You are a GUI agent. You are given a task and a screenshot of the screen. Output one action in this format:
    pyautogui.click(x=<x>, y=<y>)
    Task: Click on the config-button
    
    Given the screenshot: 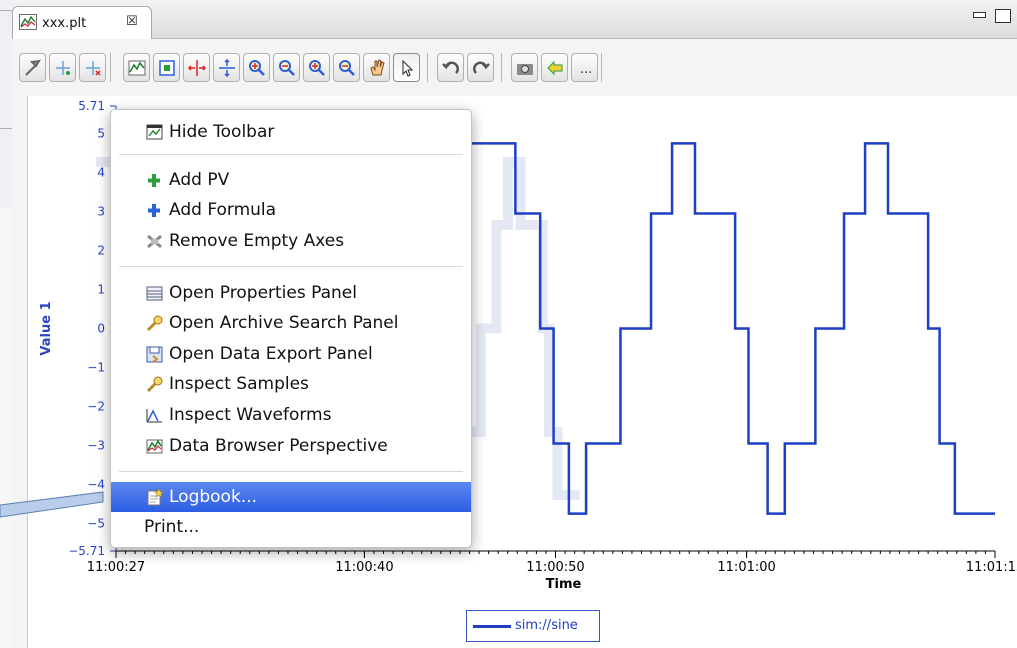 What is the action you would take?
    pyautogui.click(x=32, y=67)
    